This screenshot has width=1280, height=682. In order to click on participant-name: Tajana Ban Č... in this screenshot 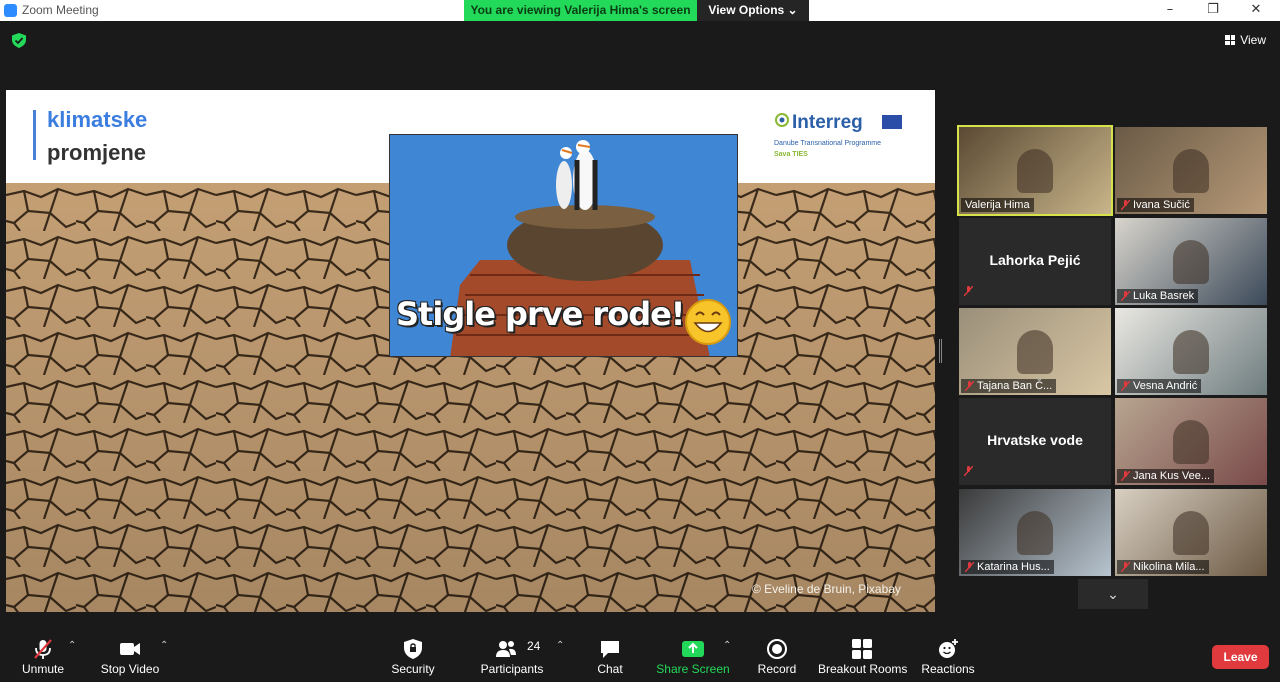, I will do `click(1015, 386)`.